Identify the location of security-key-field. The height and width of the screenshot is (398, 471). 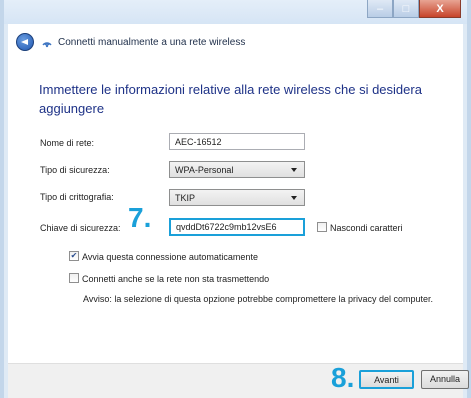
(237, 227).